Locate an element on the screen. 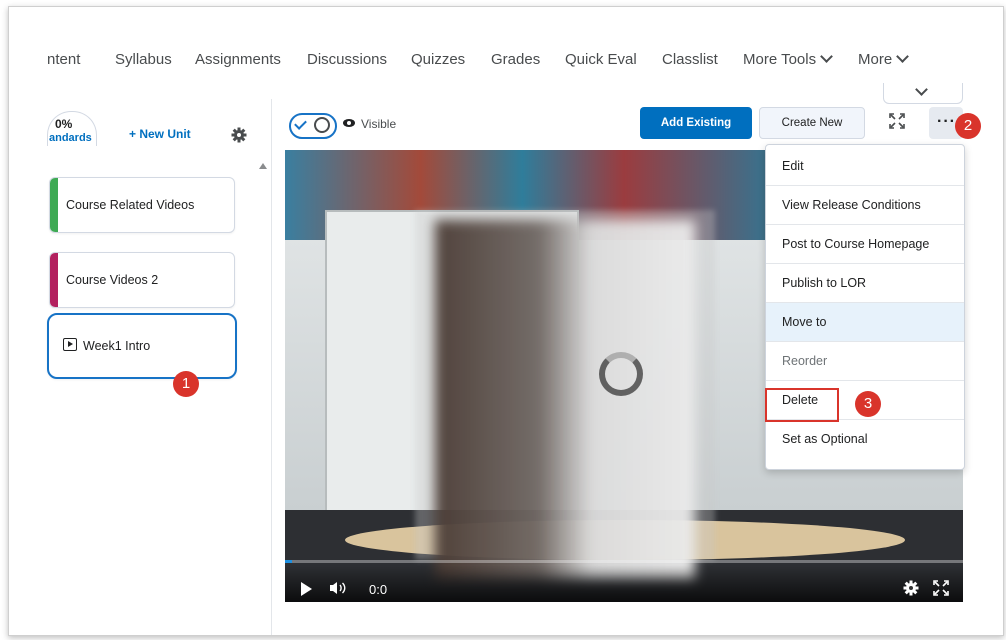 This screenshot has height=640, width=1006. nav-more: More is located at coordinates (884, 59).